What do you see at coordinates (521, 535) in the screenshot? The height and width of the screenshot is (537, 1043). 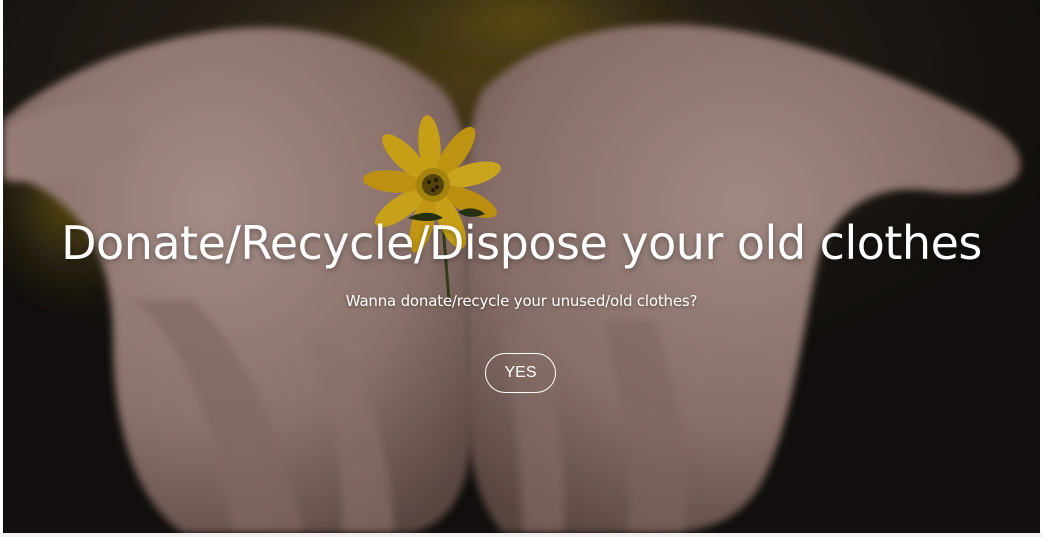 I see `page-bottom-divider` at bounding box center [521, 535].